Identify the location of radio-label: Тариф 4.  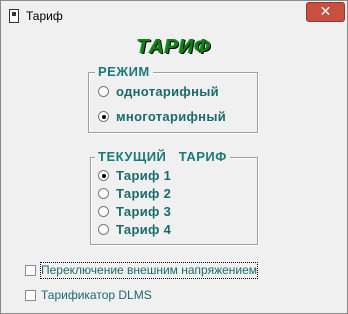
(144, 229).